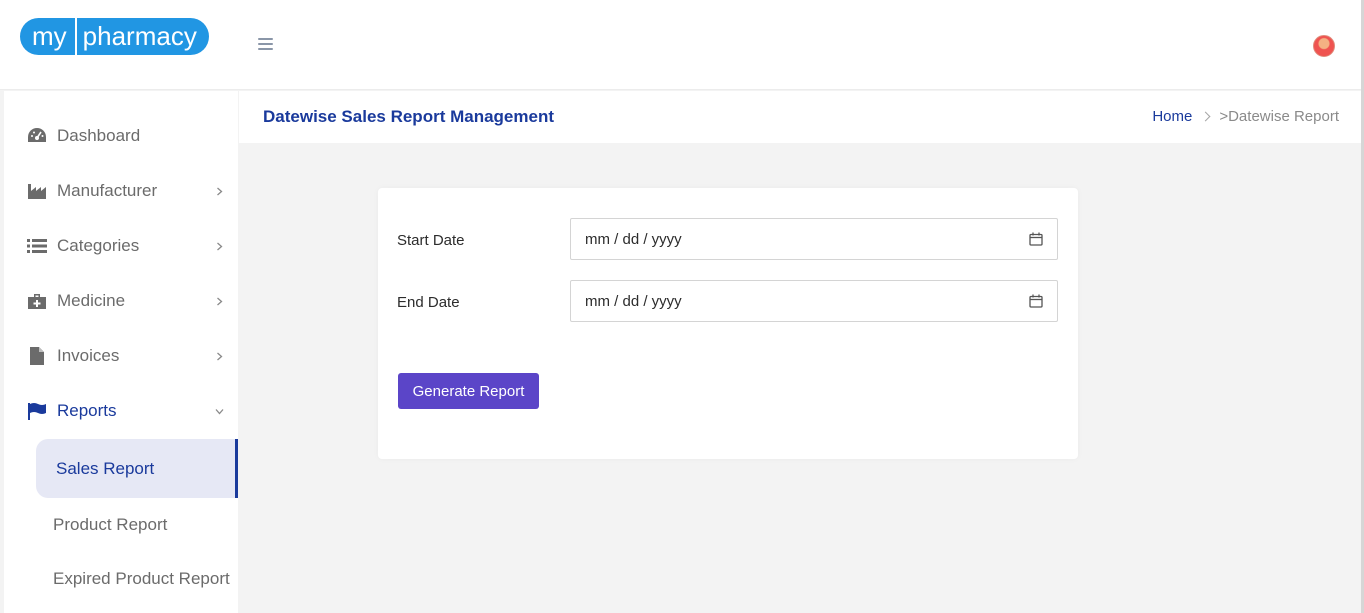  Describe the element at coordinates (431, 240) in the screenshot. I see `start-date-label: Start Date` at that location.